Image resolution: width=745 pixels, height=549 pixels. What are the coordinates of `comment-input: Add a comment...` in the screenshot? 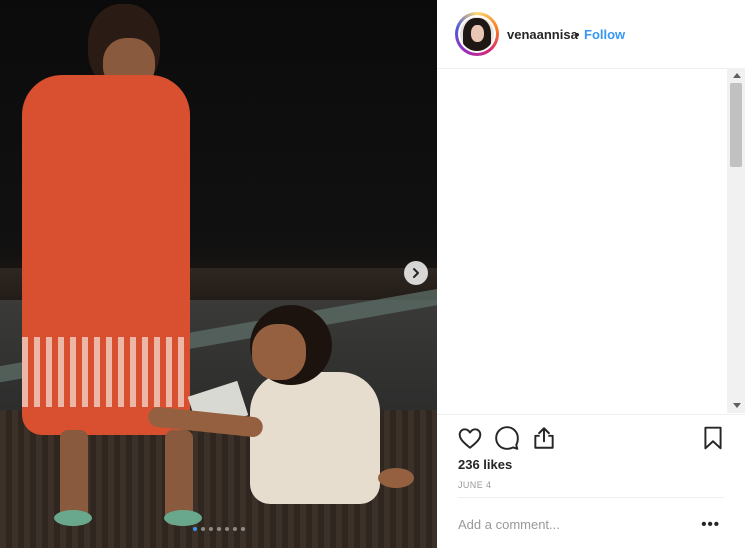 It's located at (509, 524).